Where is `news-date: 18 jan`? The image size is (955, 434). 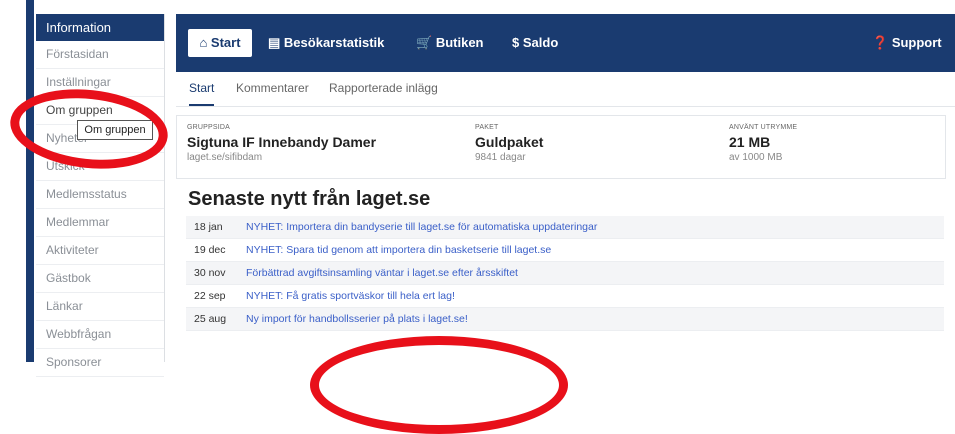 news-date: 18 jan is located at coordinates (208, 227).